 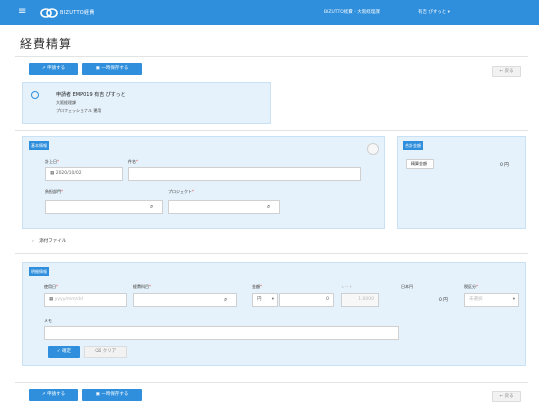 What do you see at coordinates (133, 161) in the screenshot?
I see `subject-label: 件名*` at bounding box center [133, 161].